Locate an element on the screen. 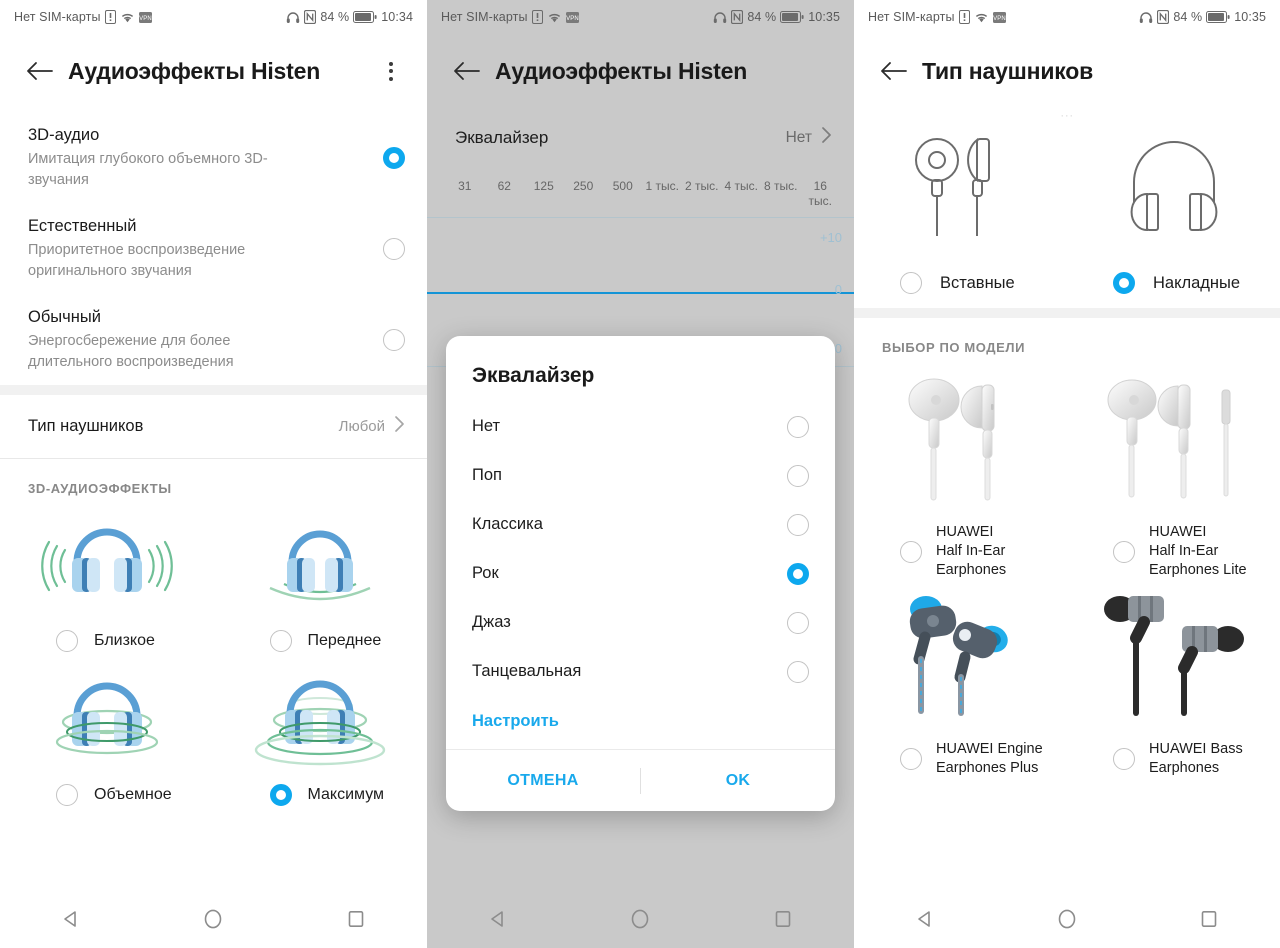 This screenshot has width=1280, height=948. section-header-3d-effects: 3D-АУДИОЭФФЕКТЫ is located at coordinates (100, 488).